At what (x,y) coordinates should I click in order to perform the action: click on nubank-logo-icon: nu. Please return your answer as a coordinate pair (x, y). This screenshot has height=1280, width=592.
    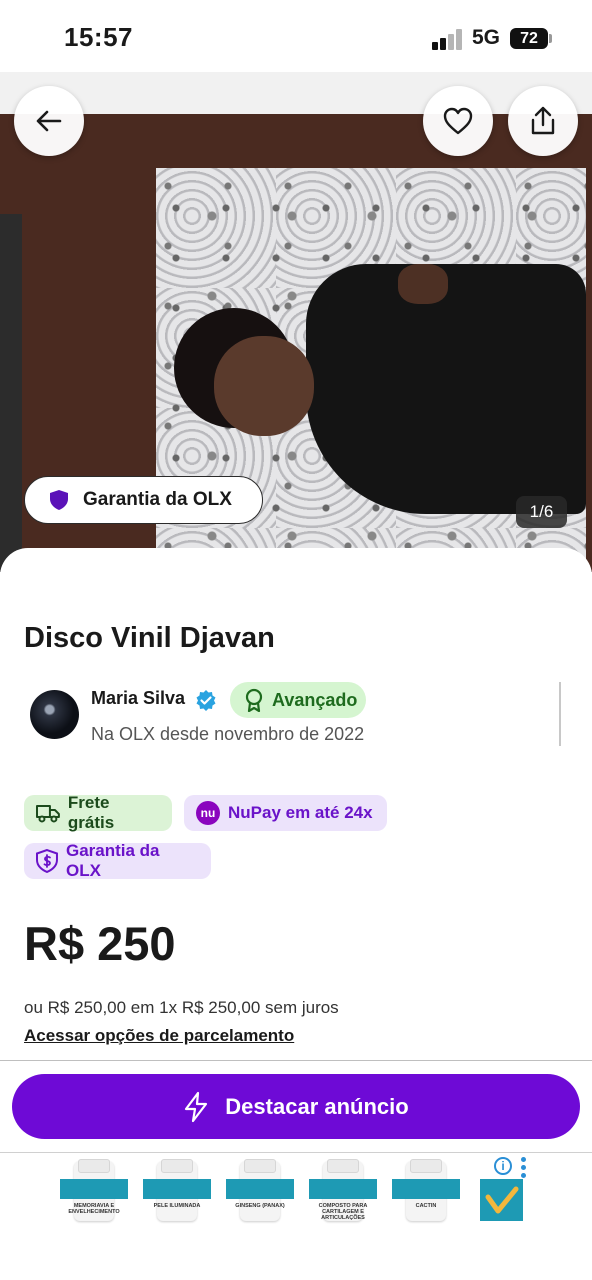
    Looking at the image, I should click on (208, 813).